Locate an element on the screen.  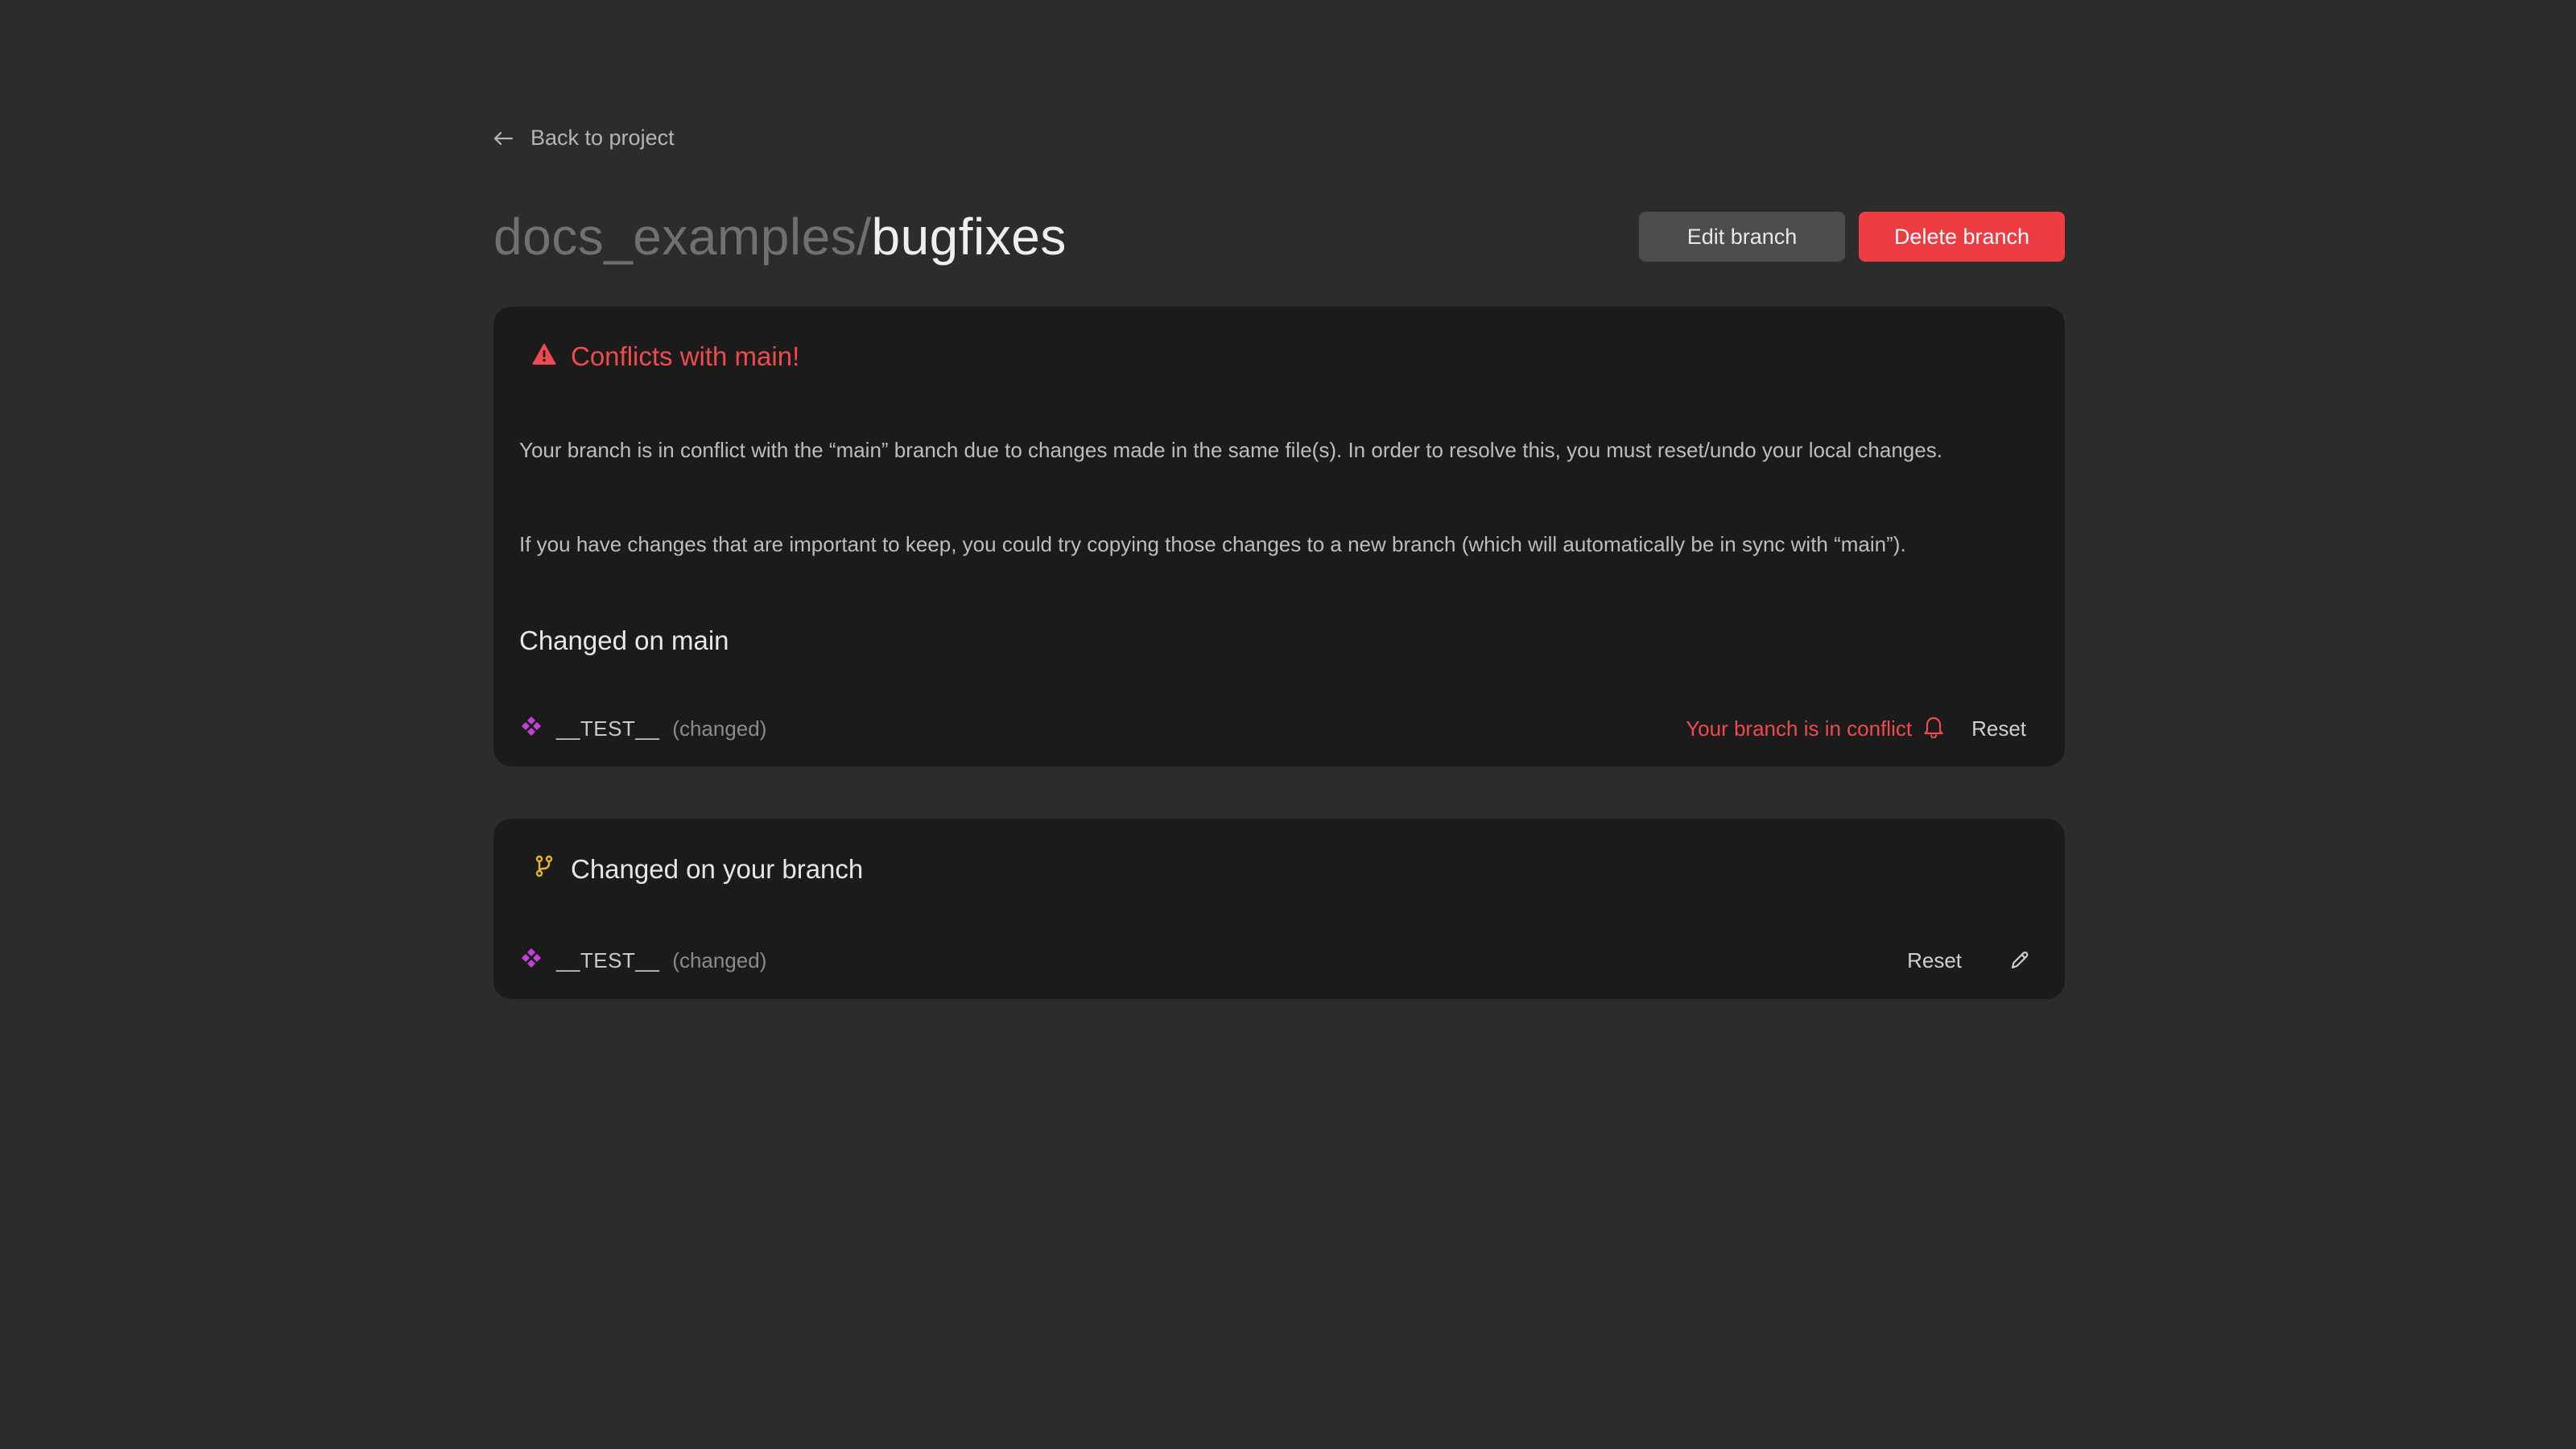
git-branch-icon is located at coordinates (544, 869).